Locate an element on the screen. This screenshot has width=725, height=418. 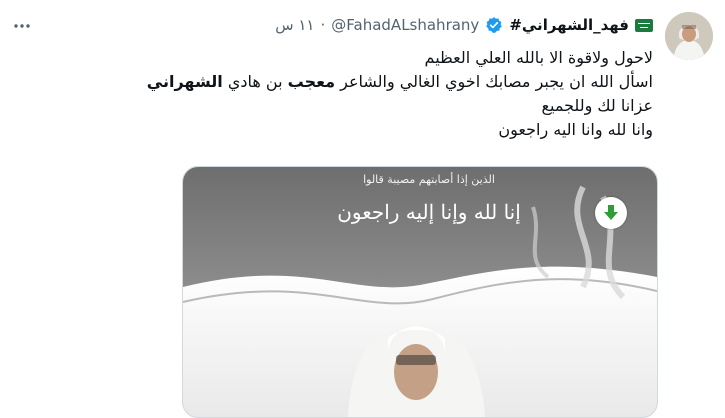
tweet-header: فهد_الشهراني# @FahadALshahrany · ١١ س is located at coordinates (464, 25).